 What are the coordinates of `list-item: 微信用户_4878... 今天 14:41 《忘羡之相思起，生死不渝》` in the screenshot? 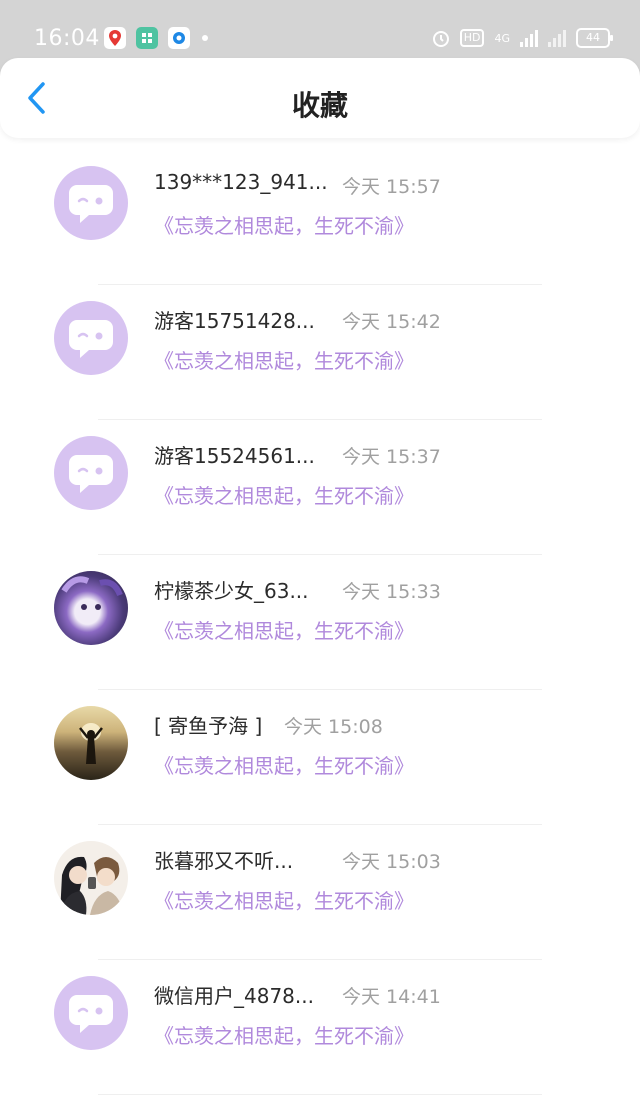 It's located at (320, 1027).